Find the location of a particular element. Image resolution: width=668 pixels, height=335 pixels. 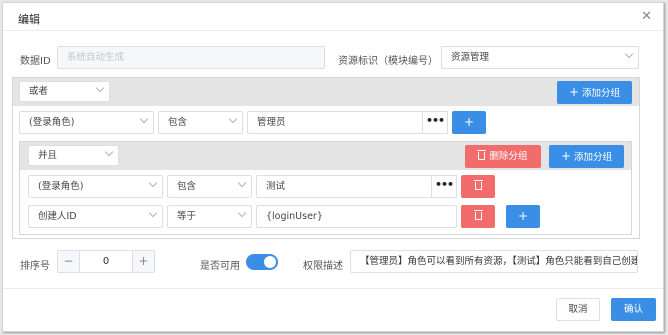

inner-condition-1-delete-button is located at coordinates (478, 186).